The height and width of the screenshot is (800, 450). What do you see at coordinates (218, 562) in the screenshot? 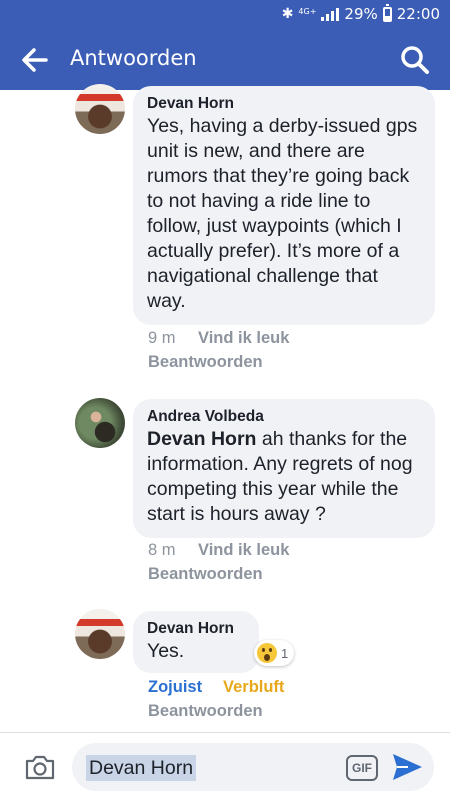
I see `comment-actions: 8 m Vind ik leuk Beantwoorden` at bounding box center [218, 562].